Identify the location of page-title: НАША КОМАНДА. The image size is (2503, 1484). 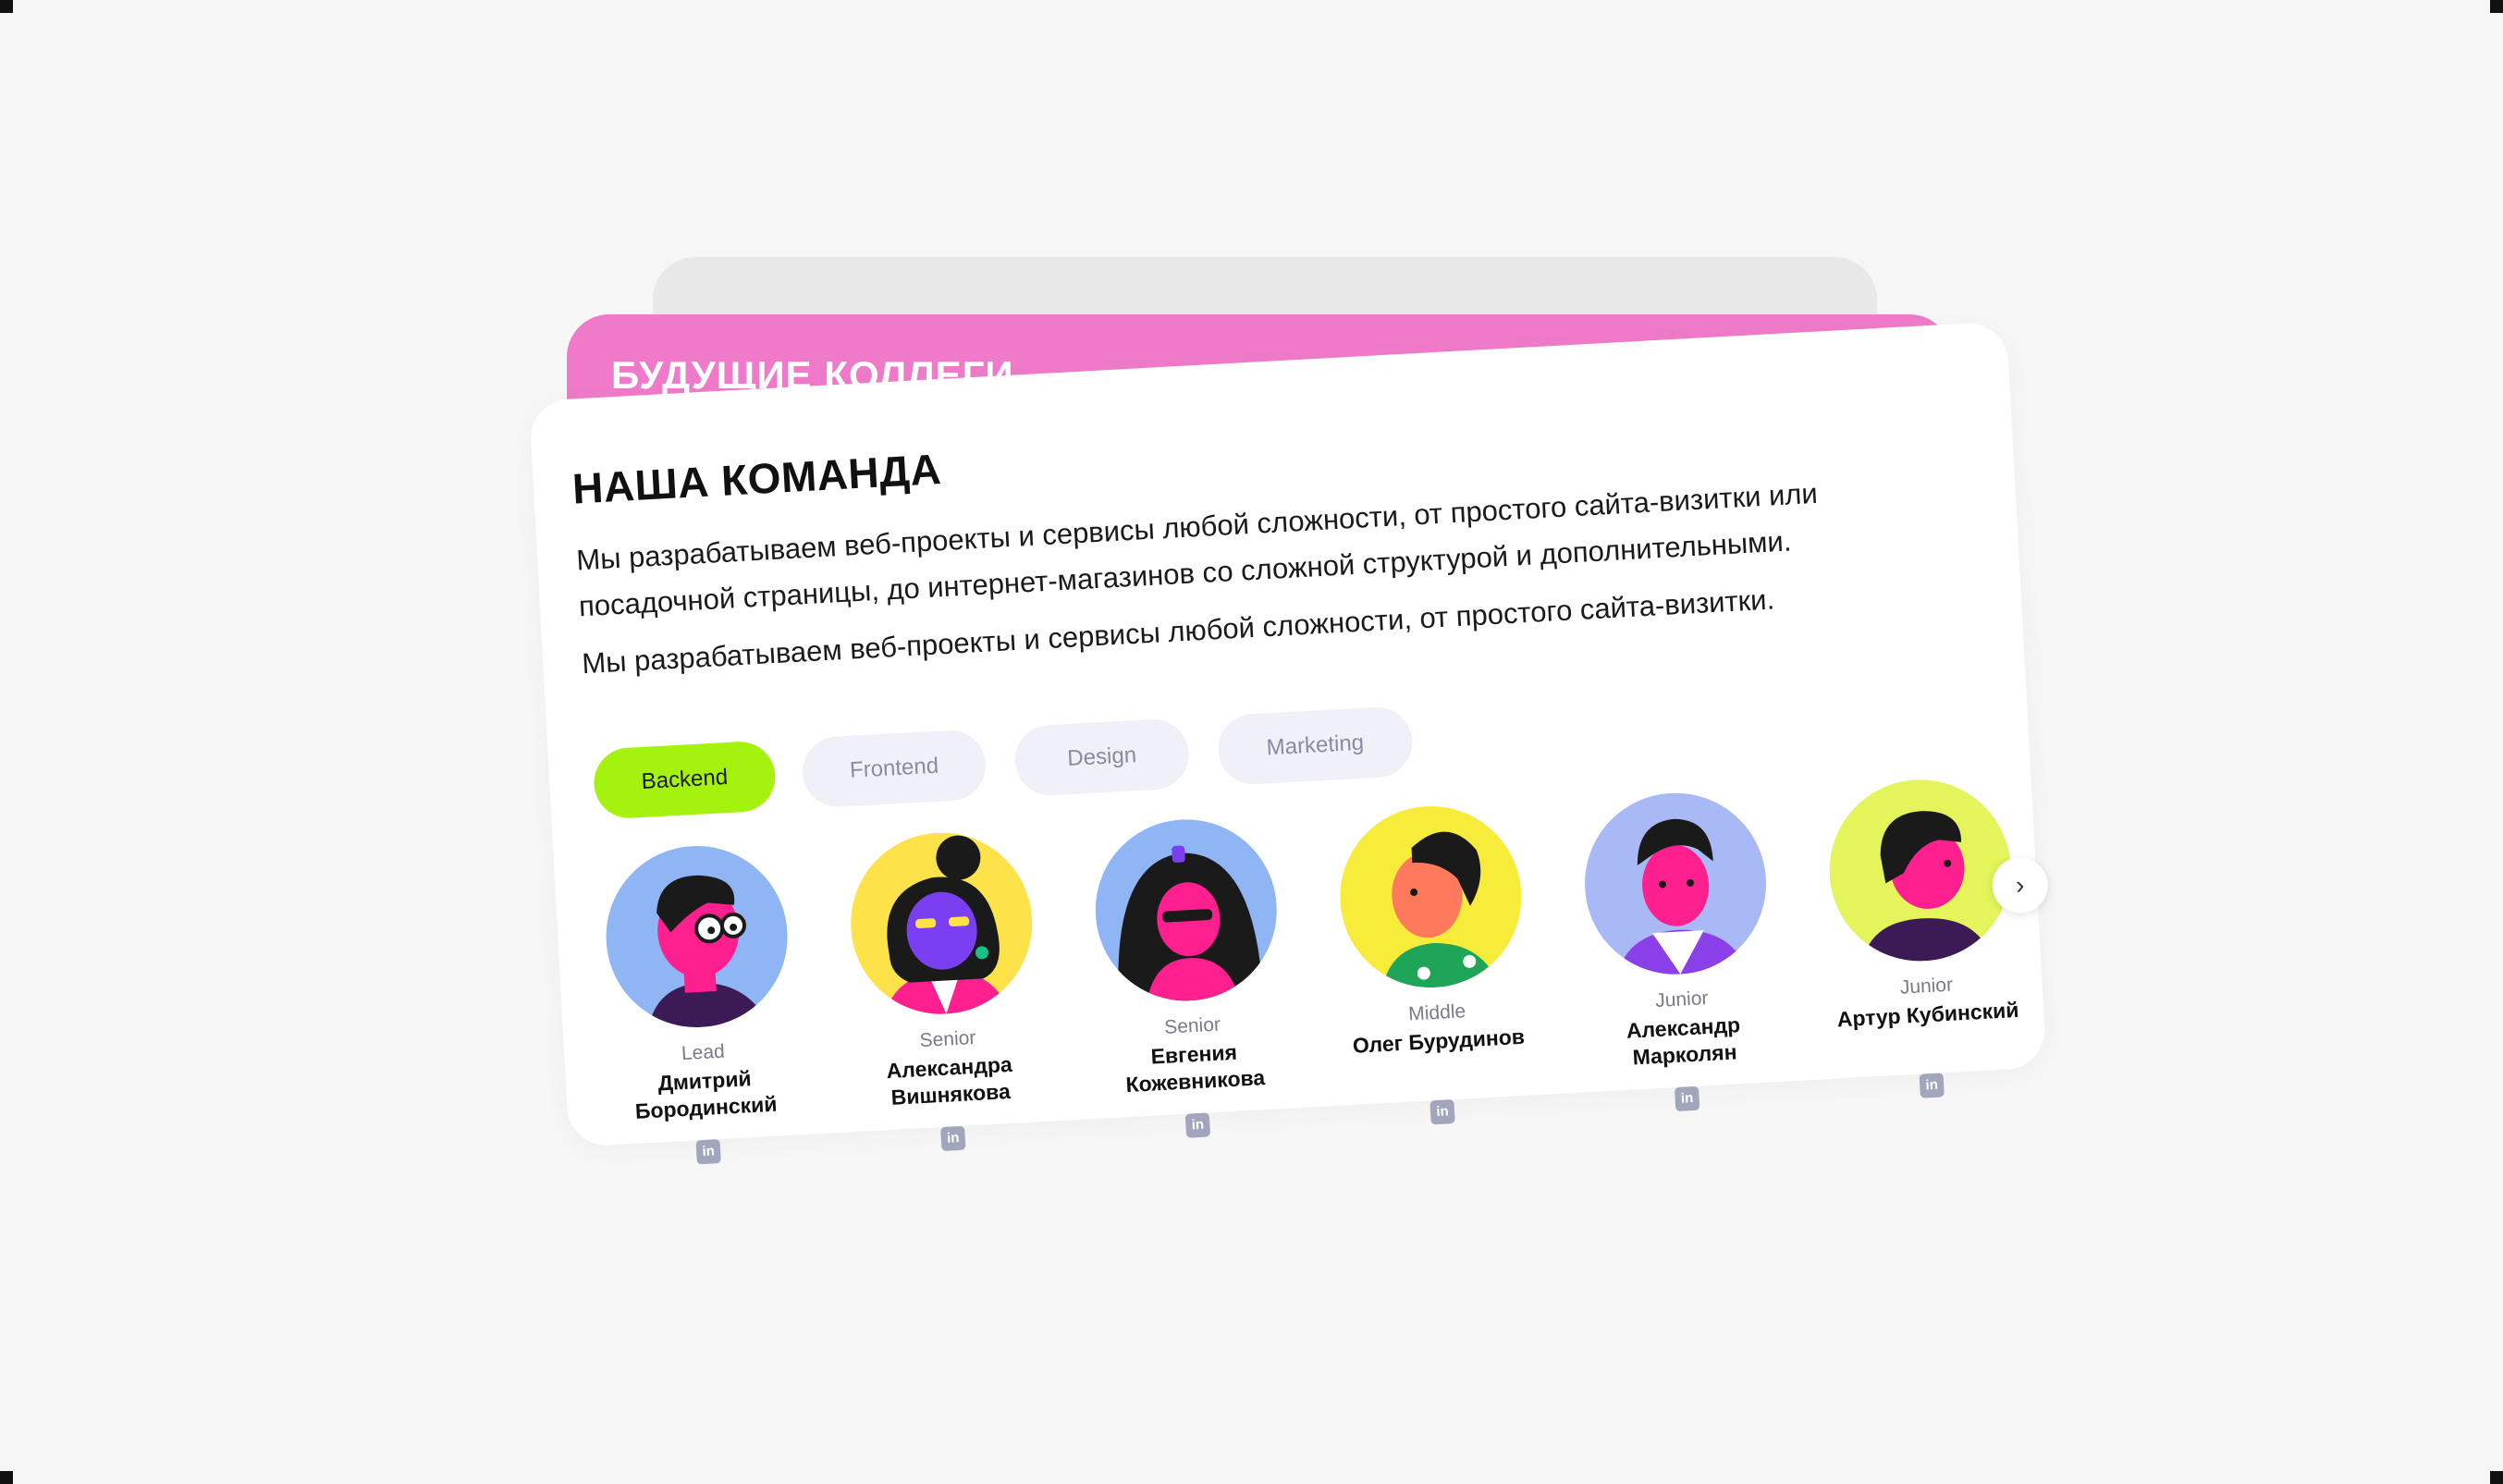
(757, 479).